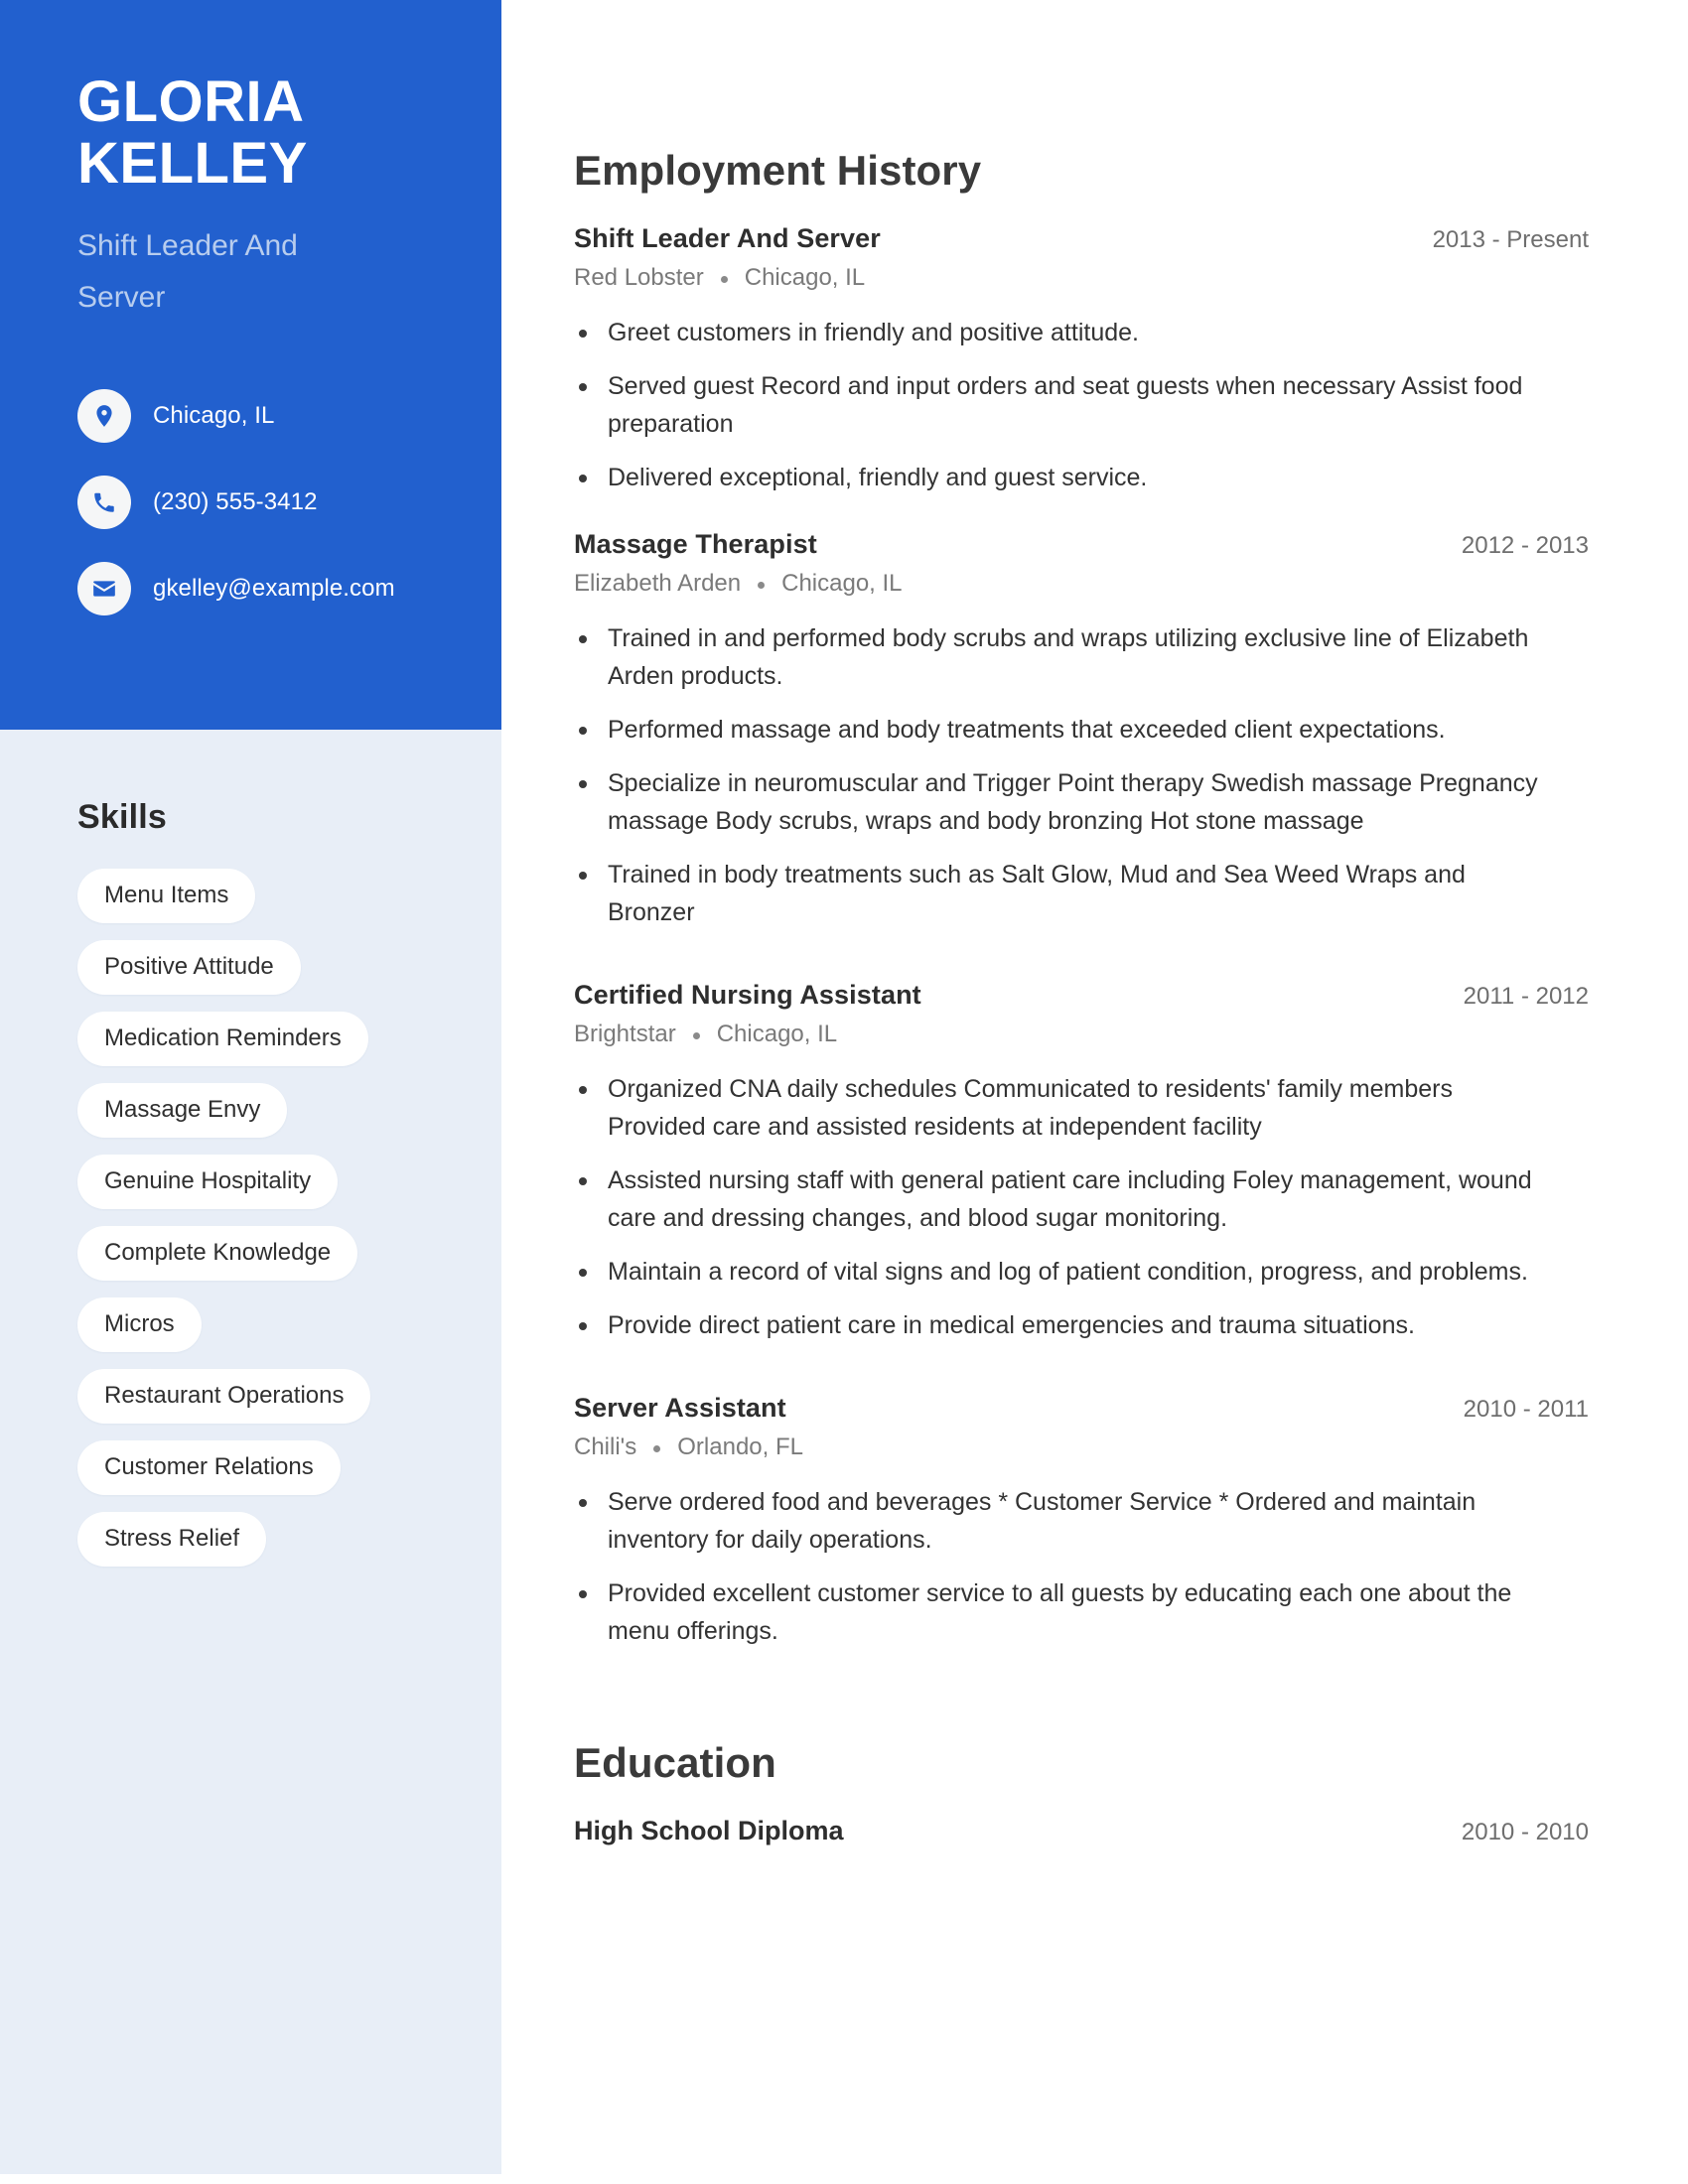 The height and width of the screenshot is (2184, 1688). I want to click on employment-meta: Brightstar Chicago, IL, so click(1081, 1034).